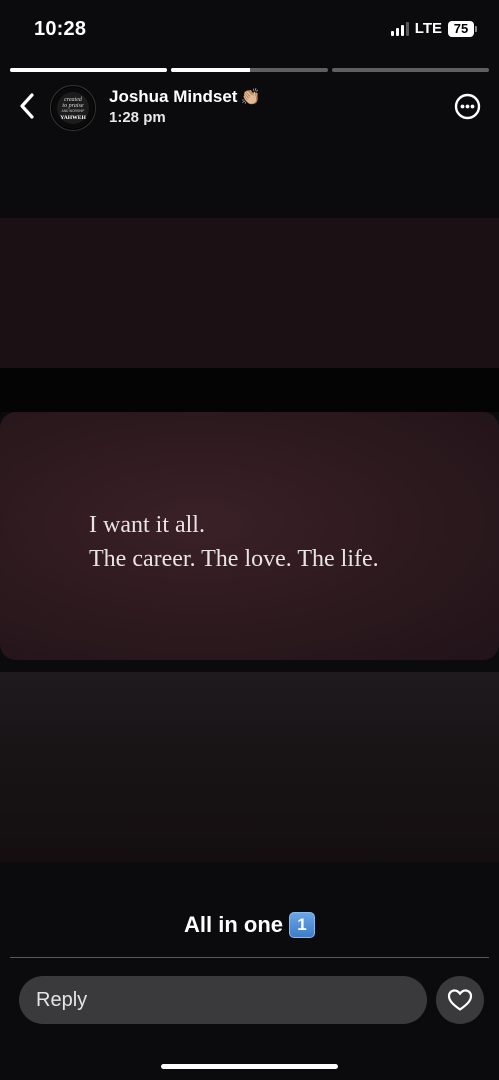 This screenshot has width=499, height=1080. What do you see at coordinates (233, 924) in the screenshot?
I see `caption-text: All in one` at bounding box center [233, 924].